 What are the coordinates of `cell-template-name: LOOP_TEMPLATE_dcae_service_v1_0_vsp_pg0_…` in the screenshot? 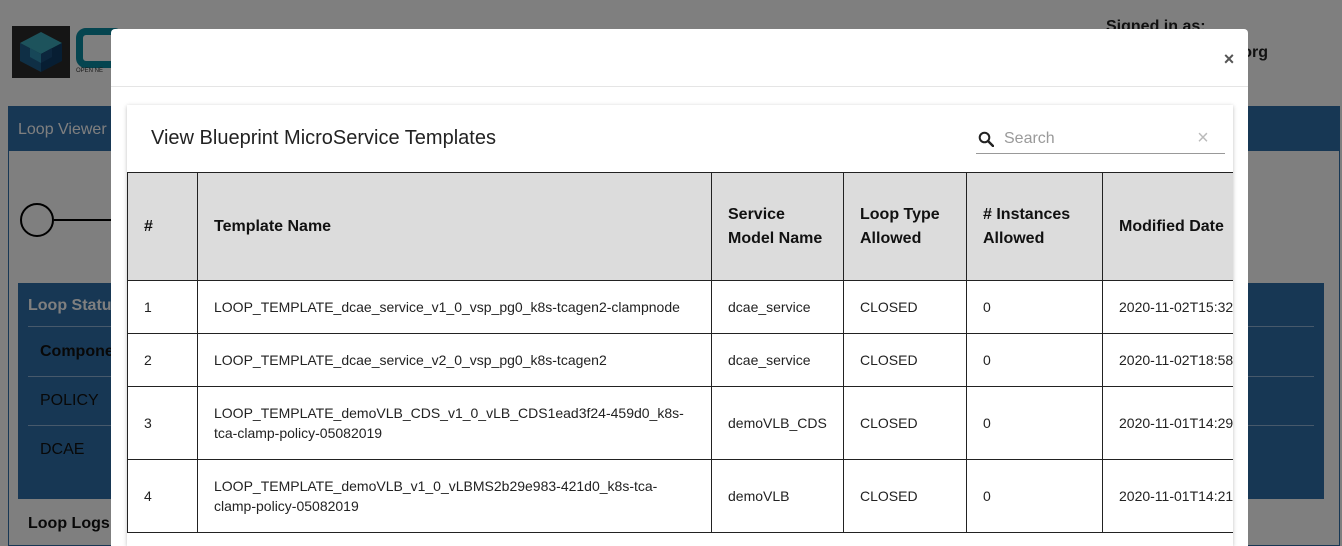 It's located at (454, 307).